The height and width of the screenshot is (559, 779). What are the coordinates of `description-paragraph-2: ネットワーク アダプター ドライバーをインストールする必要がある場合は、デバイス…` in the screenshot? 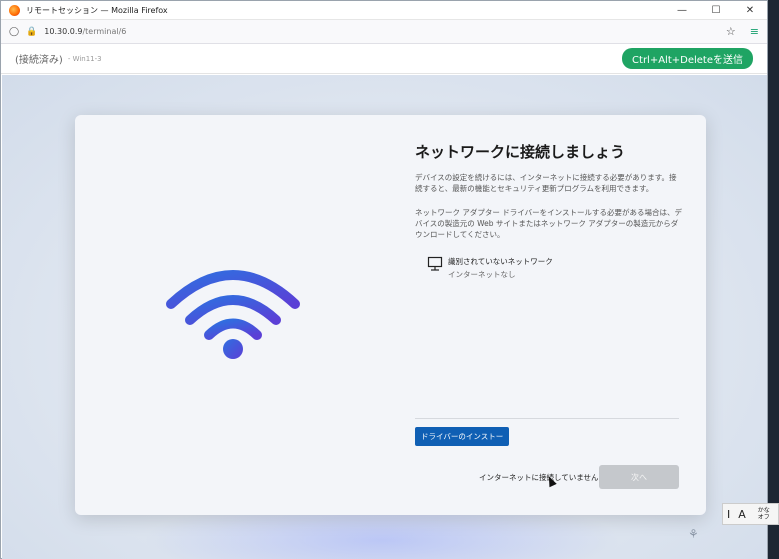 It's located at (548, 223).